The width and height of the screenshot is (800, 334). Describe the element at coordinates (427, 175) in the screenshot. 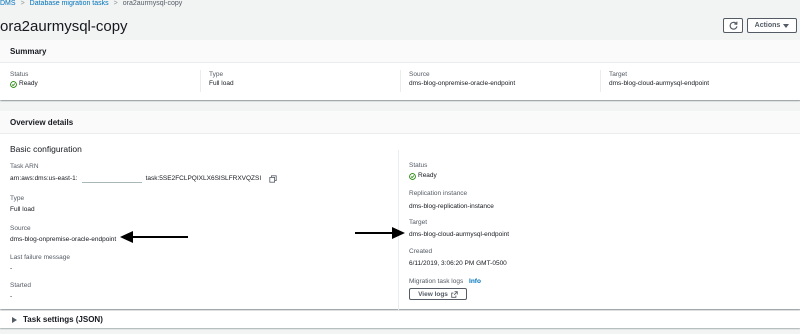

I see `status-value: Ready` at that location.